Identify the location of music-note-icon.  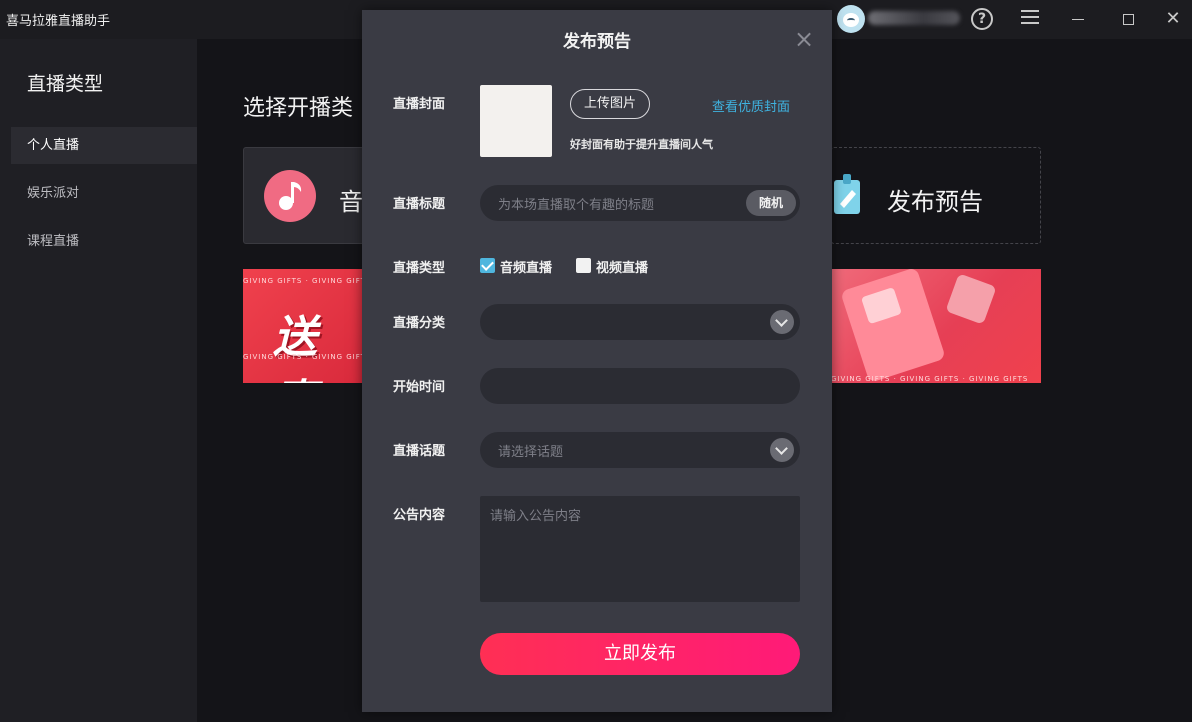
(290, 196).